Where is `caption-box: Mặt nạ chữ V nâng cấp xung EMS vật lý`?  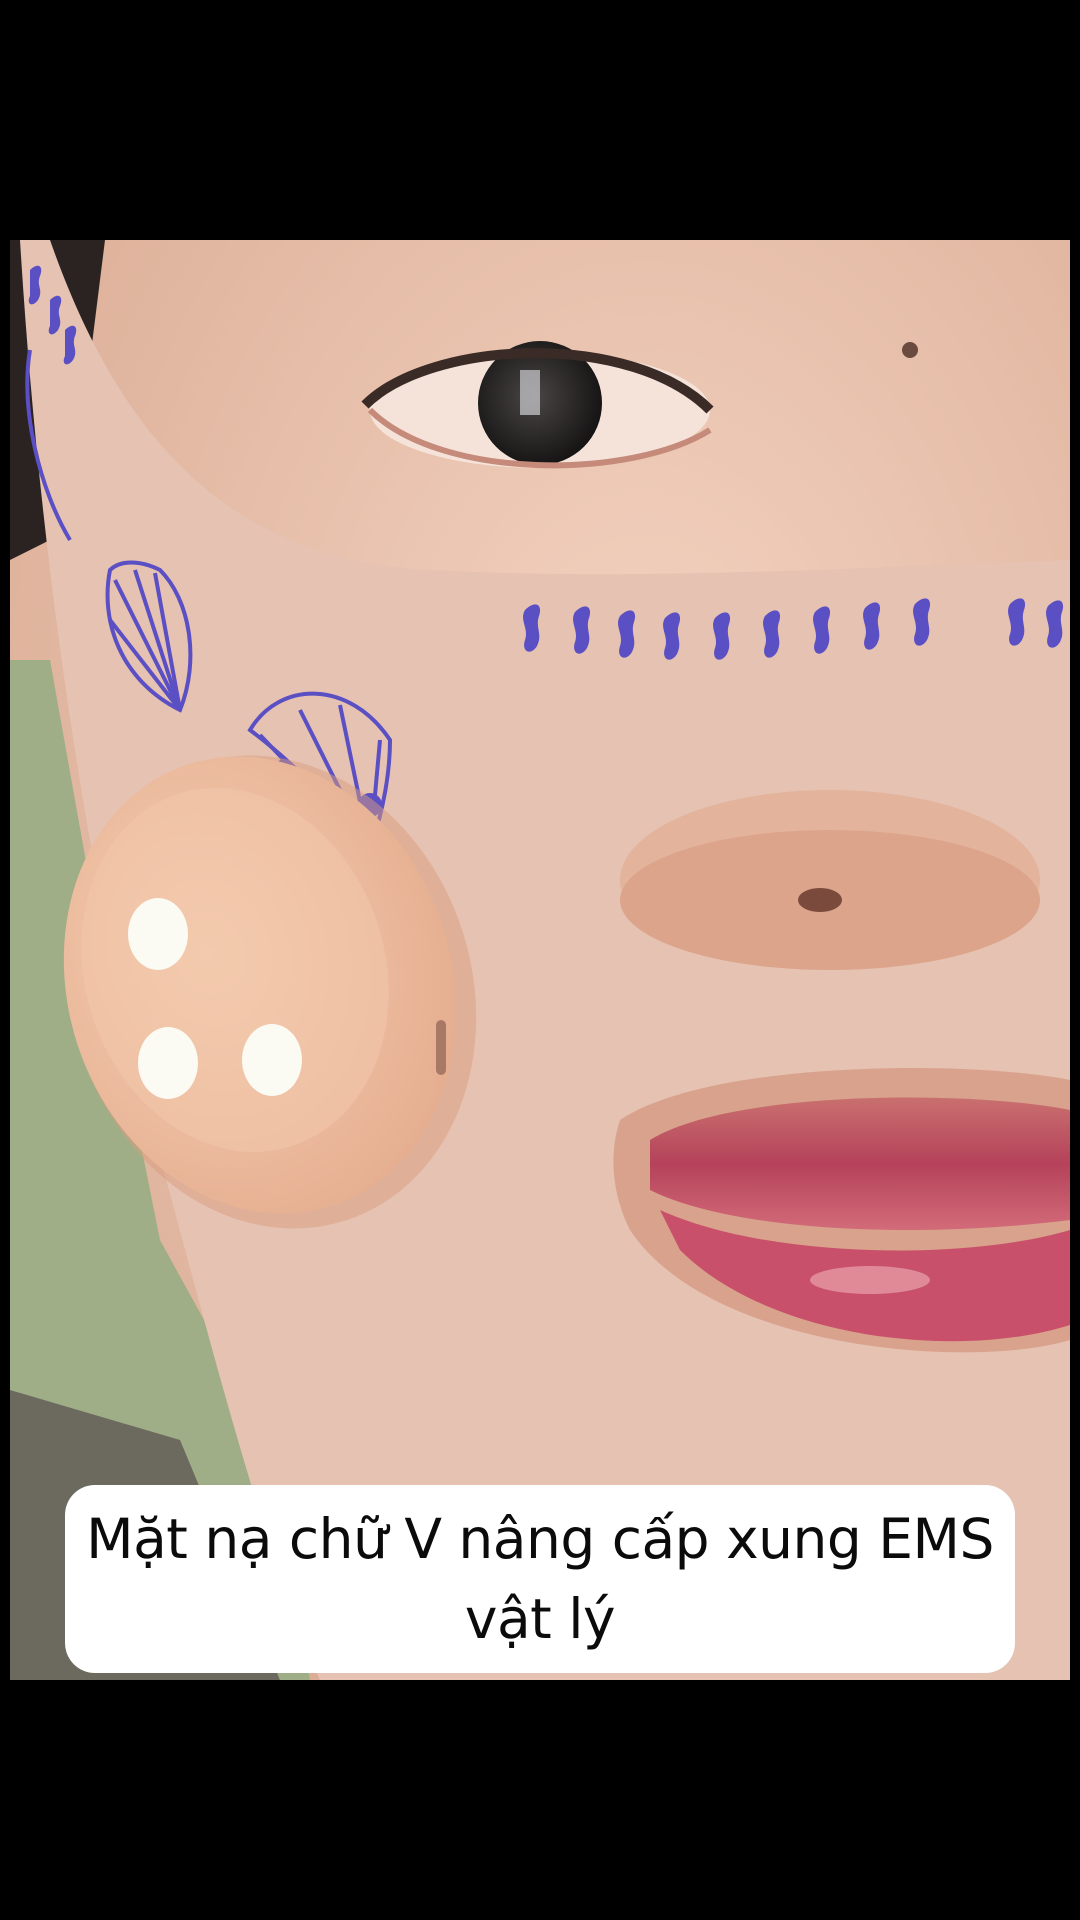
caption-box: Mặt nạ chữ V nâng cấp xung EMS vật lý is located at coordinates (540, 1579).